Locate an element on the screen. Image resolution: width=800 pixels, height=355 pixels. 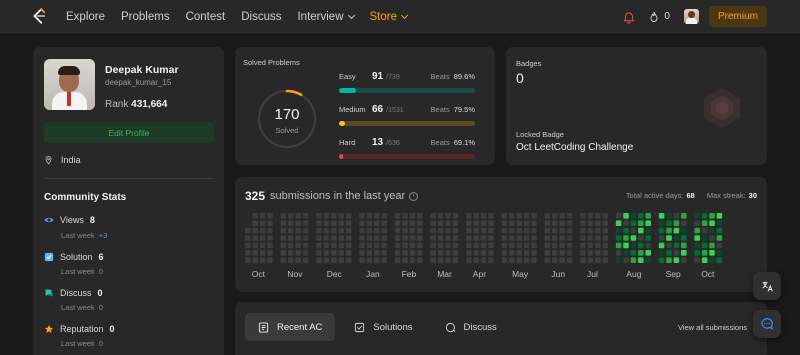
nav-contest: Contest is located at coordinates (206, 17).